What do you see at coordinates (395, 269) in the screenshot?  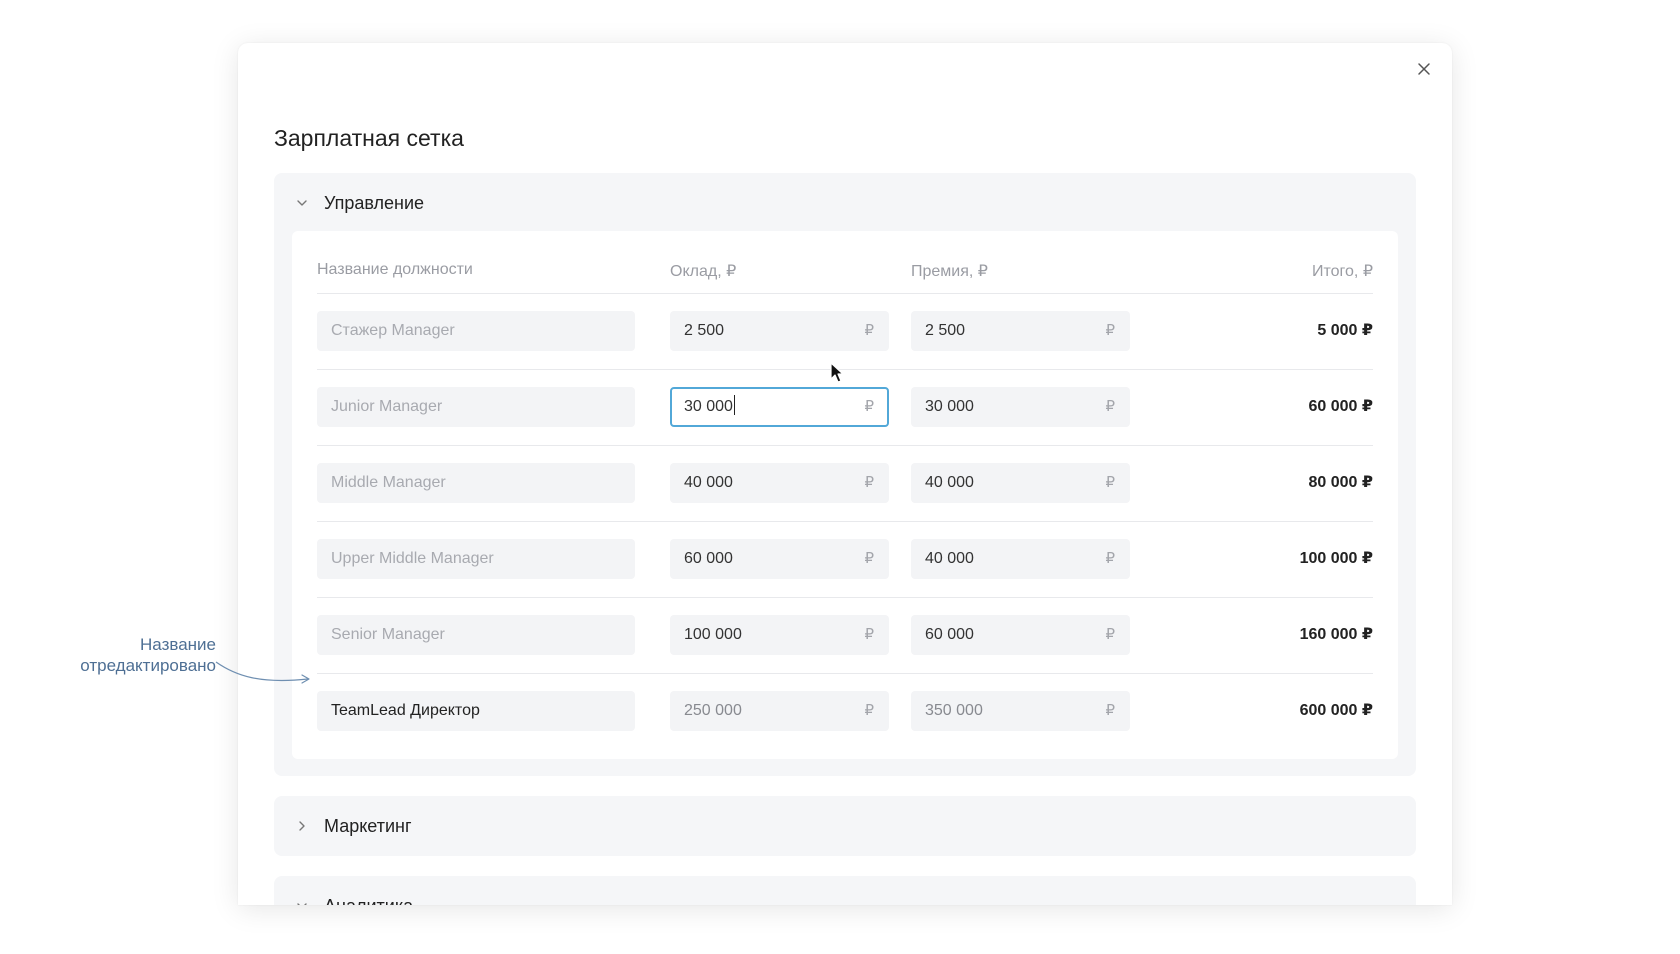 I see `column-header-name: Название должности` at bounding box center [395, 269].